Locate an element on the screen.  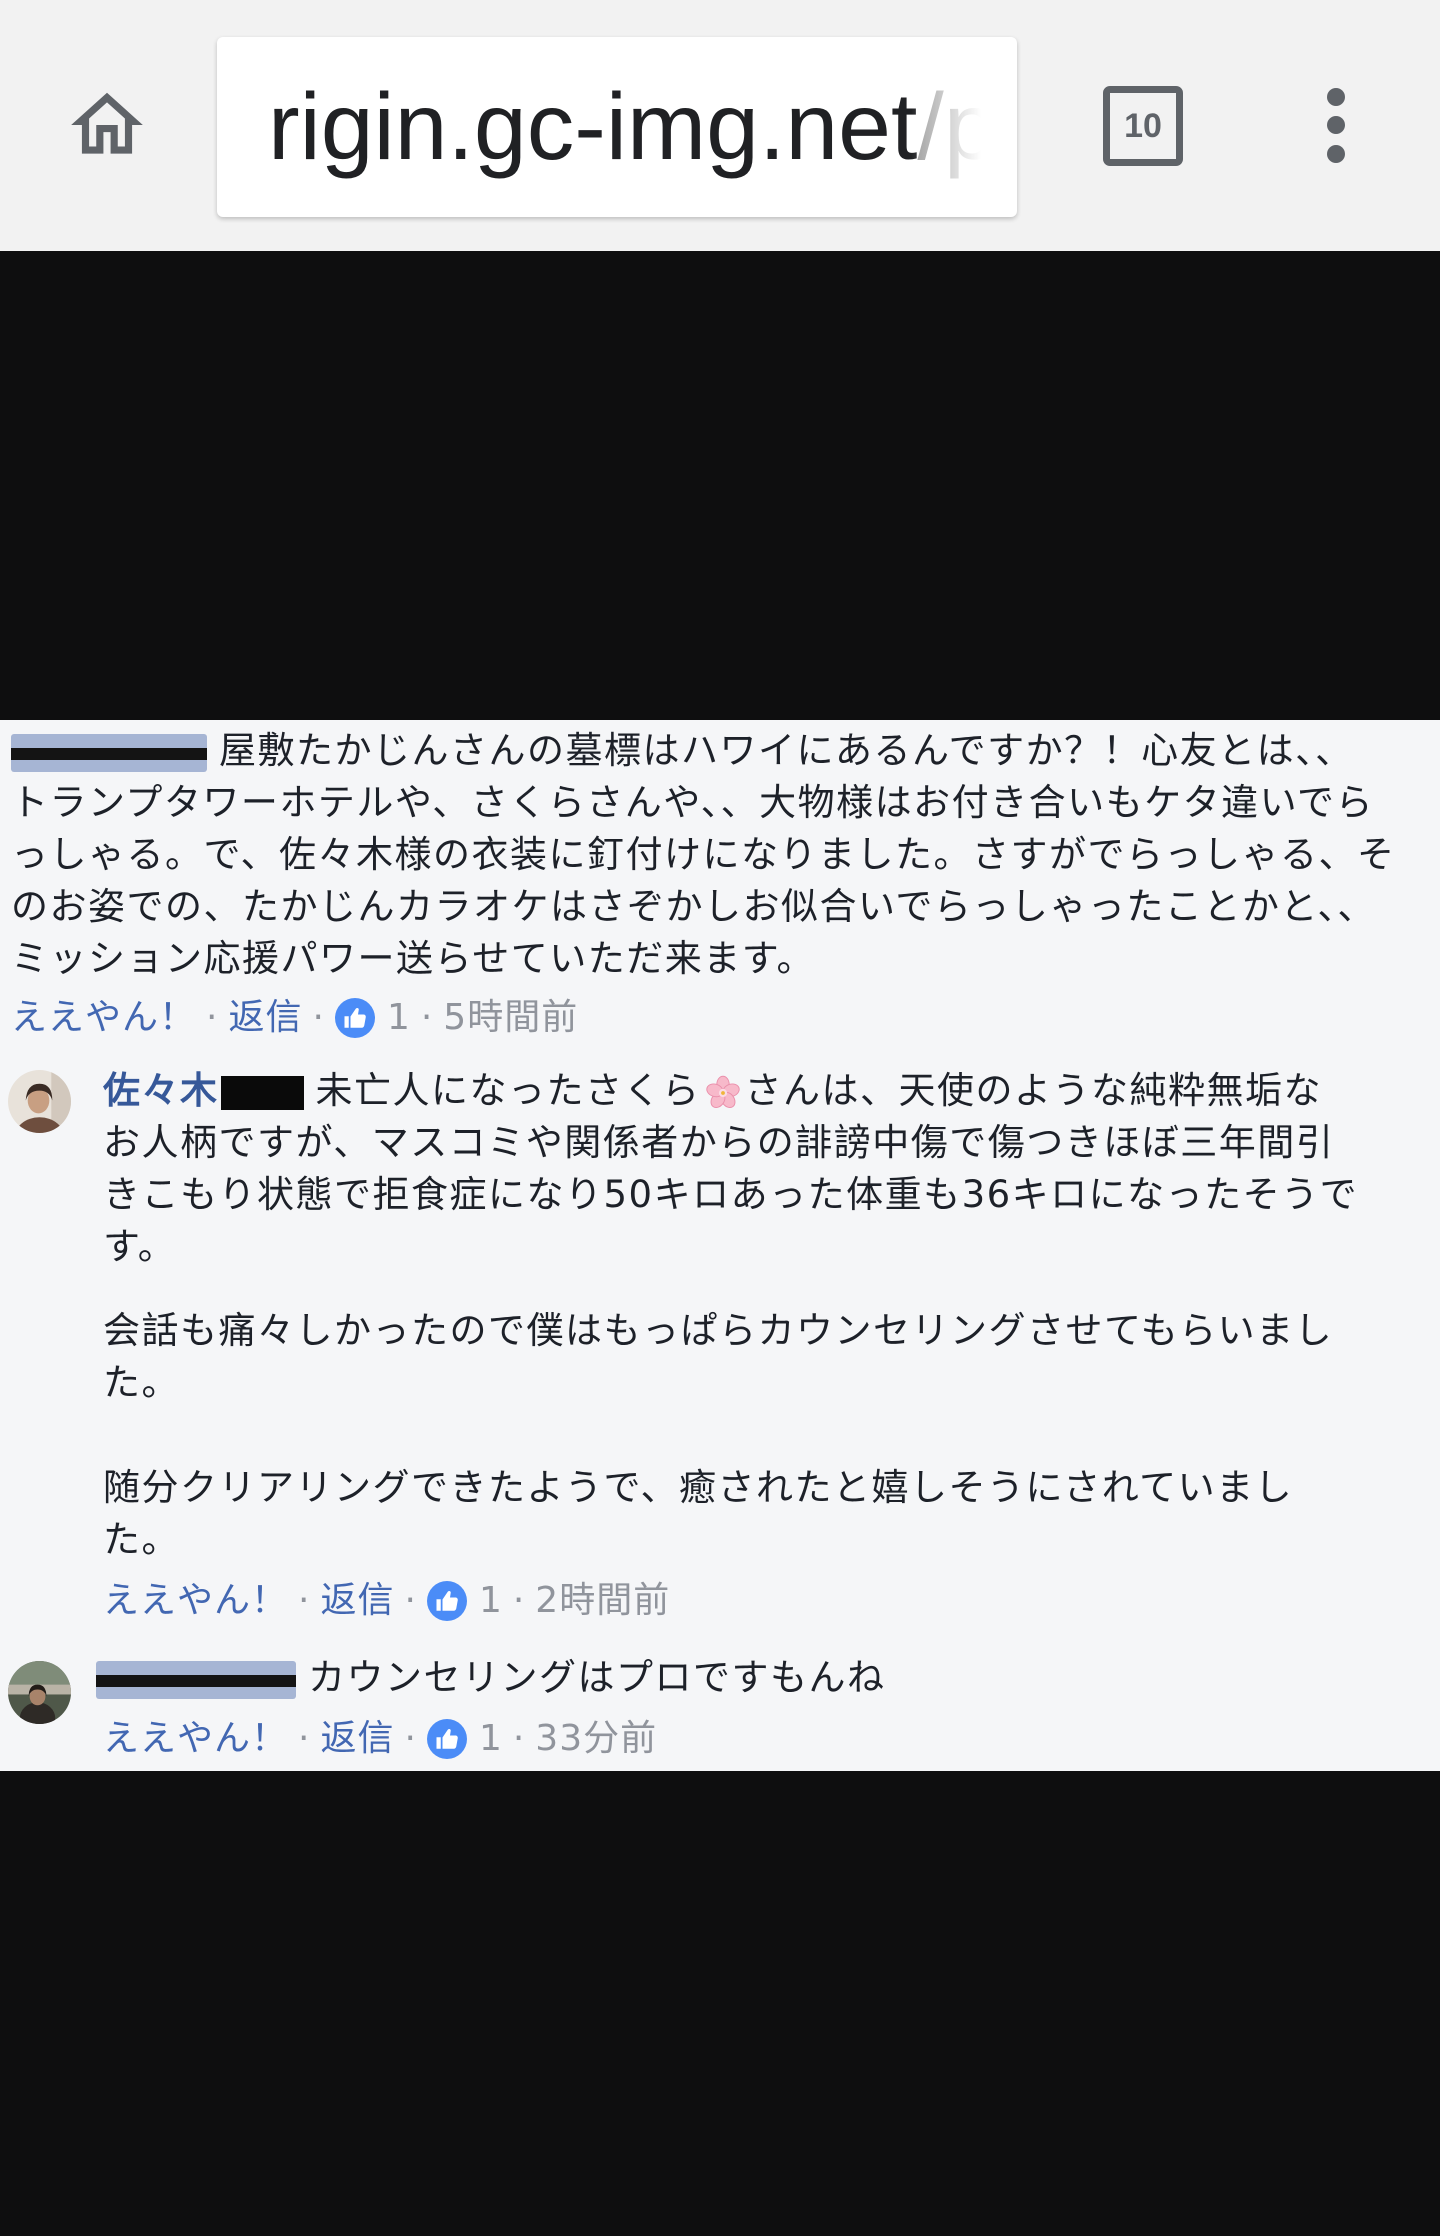
comment-text-line: 会話も痛々しかったので僕はもっぱらカウンセリングさせてもらいまし is located at coordinates (718, 1330).